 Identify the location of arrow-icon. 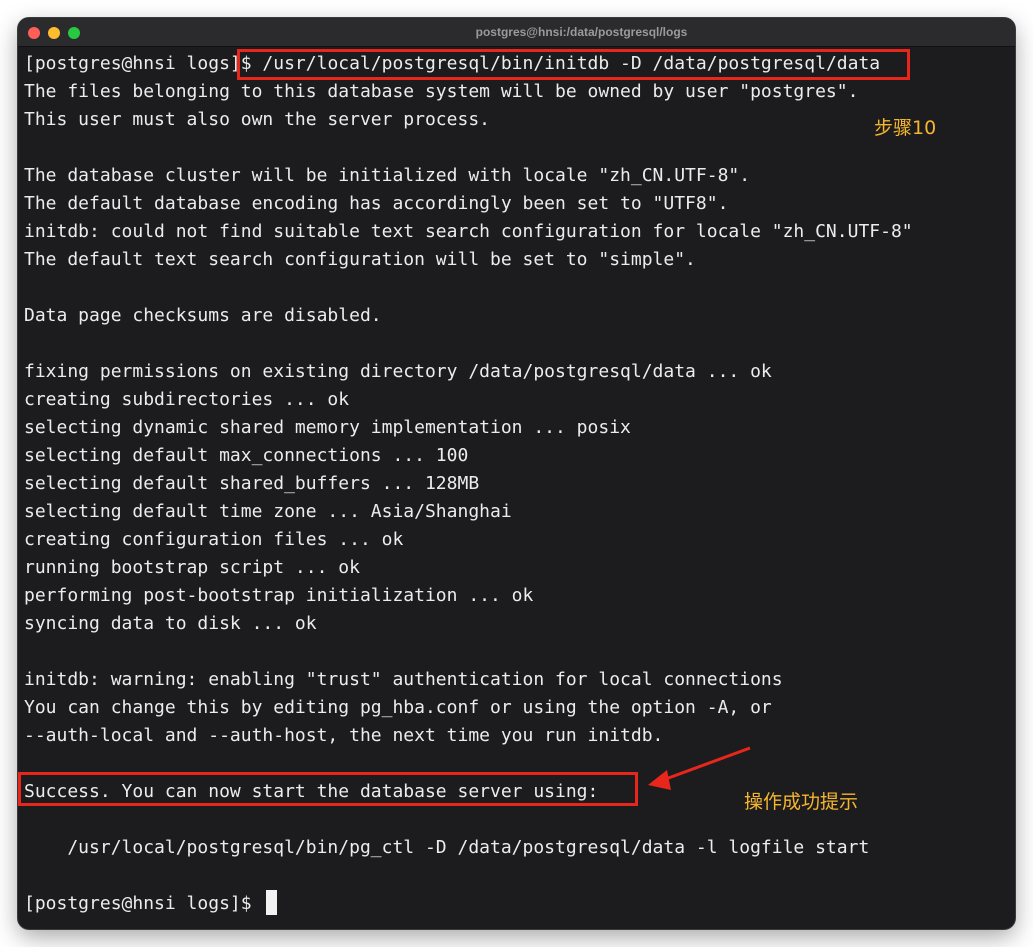
(699, 768).